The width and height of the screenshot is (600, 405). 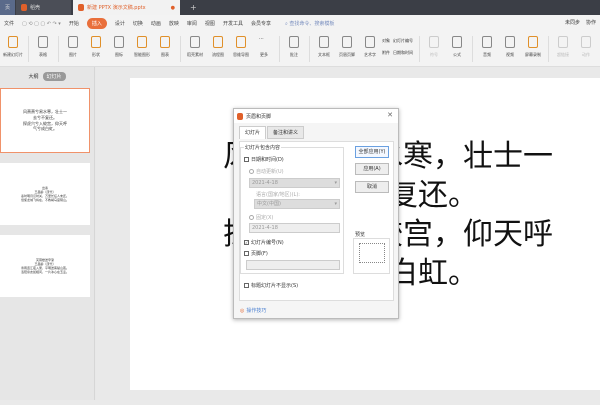 I want to click on ribbon-mindmap: 思维导图, so click(x=241, y=47).